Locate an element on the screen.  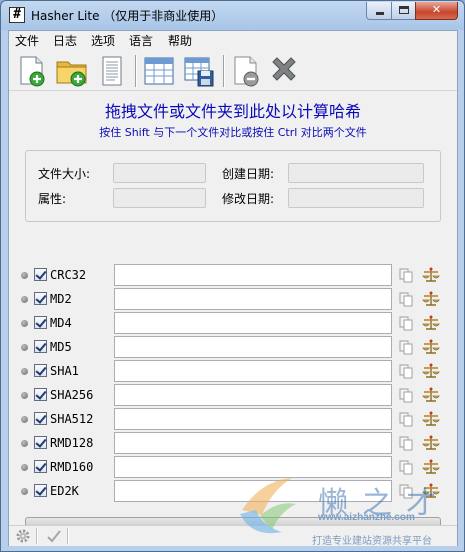
menu-help: 帮助 is located at coordinates (180, 41).